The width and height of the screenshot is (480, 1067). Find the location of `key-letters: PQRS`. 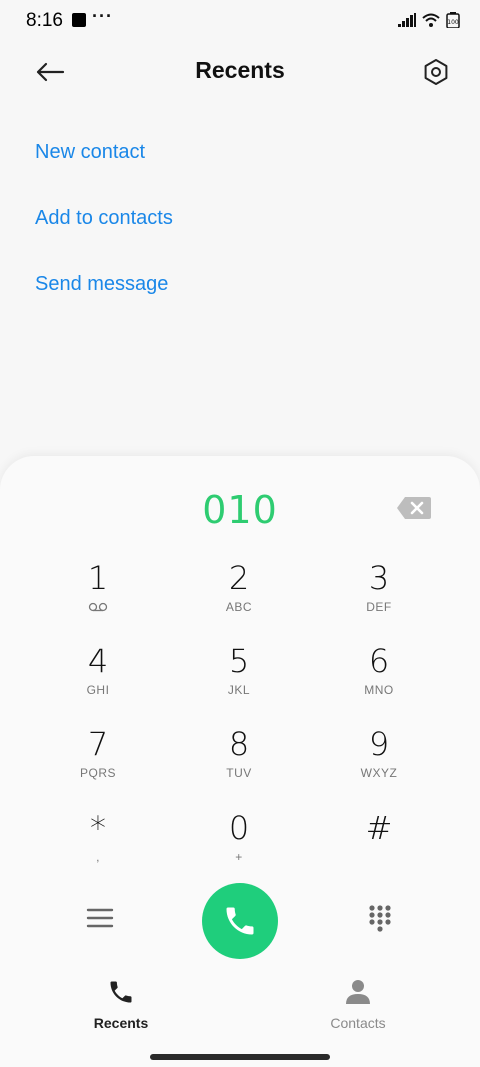

key-letters: PQRS is located at coordinates (97, 773).